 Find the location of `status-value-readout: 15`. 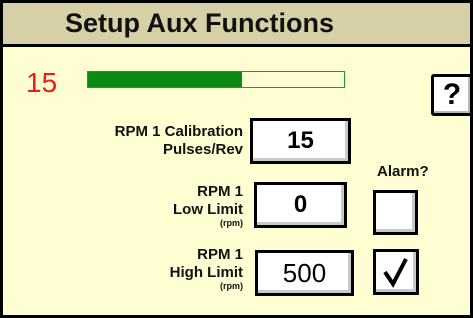

status-value-readout: 15 is located at coordinates (42, 82).